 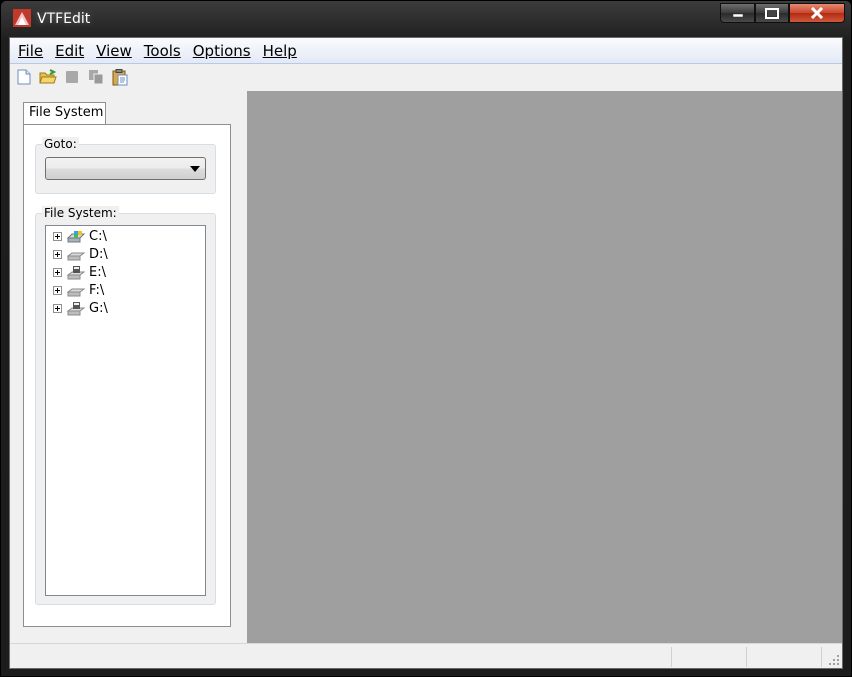 I want to click on drive-label-f: F:\, so click(x=97, y=290).